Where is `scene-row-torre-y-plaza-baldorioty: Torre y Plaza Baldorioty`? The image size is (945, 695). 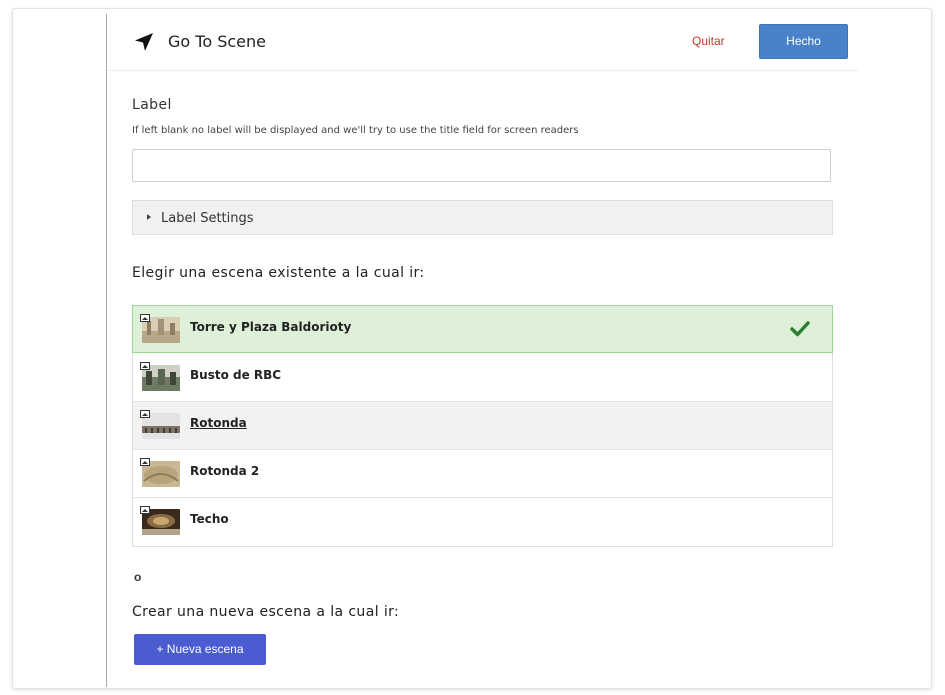
scene-row-torre-y-plaza-baldorioty: Torre y Plaza Baldorioty is located at coordinates (482, 329).